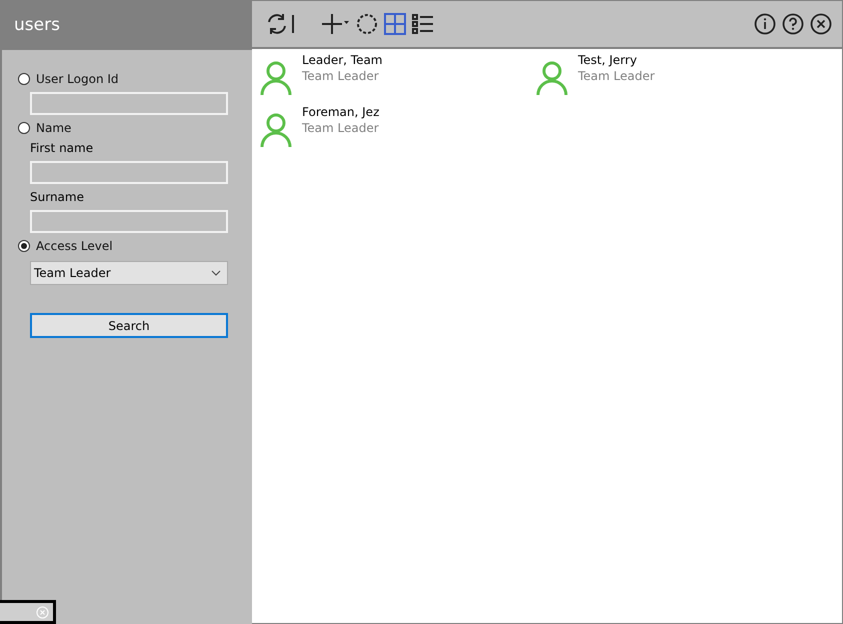  What do you see at coordinates (367, 24) in the screenshot?
I see `dashed-circle-icon` at bounding box center [367, 24].